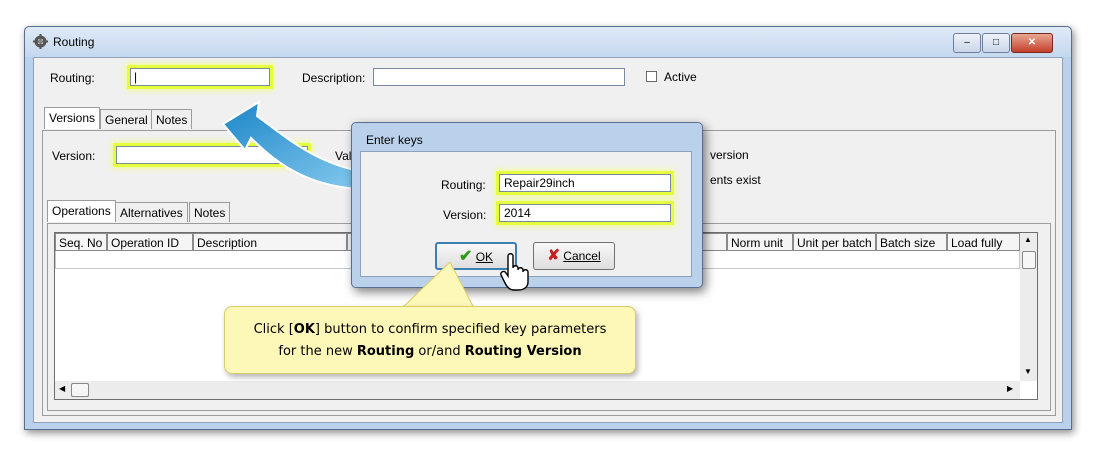  I want to click on cancel-button: ✘ Cancel, so click(574, 256).